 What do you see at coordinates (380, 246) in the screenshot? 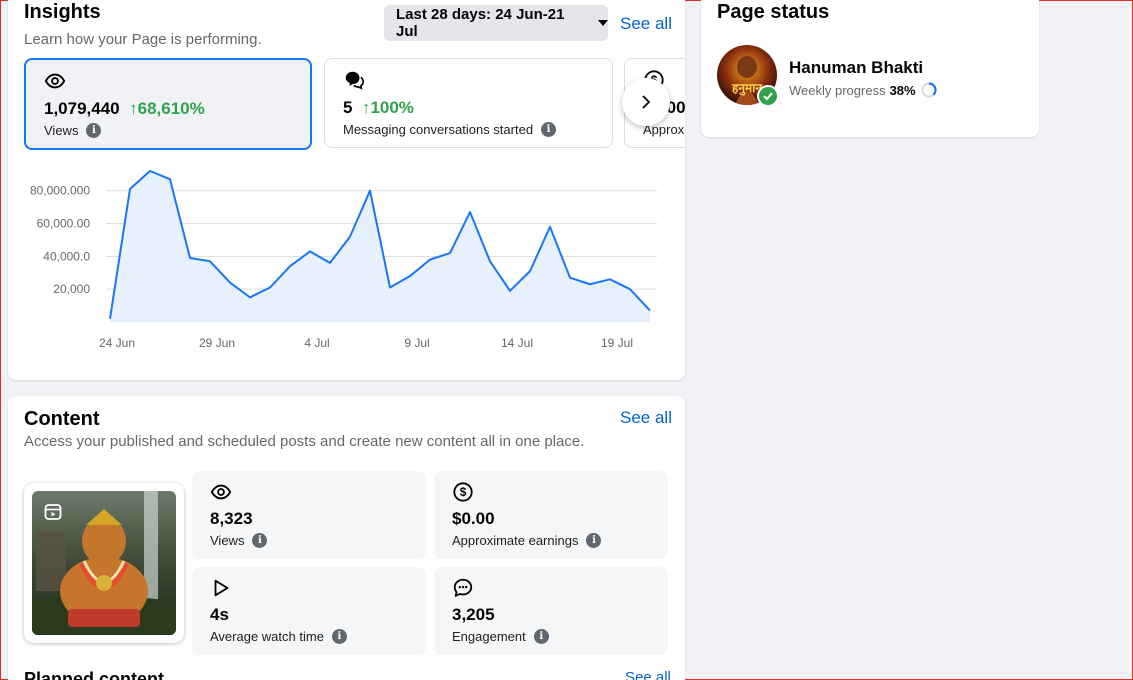
I see `views-area-fill` at bounding box center [380, 246].